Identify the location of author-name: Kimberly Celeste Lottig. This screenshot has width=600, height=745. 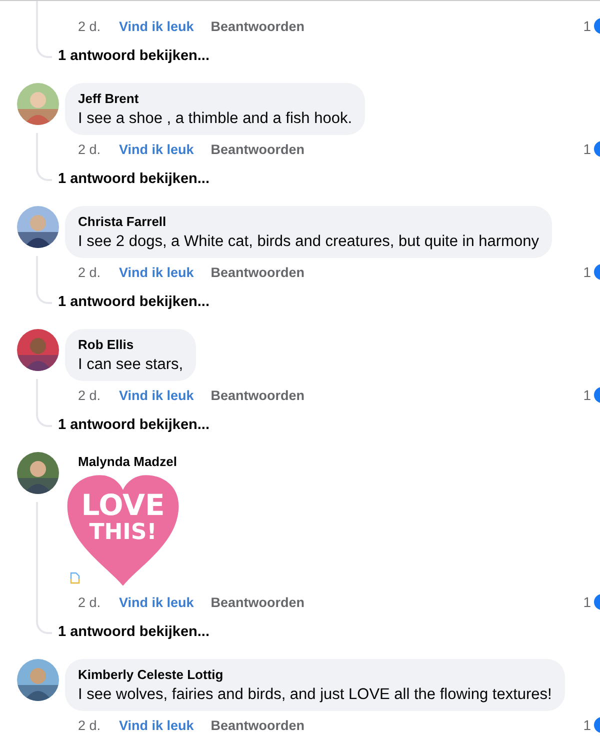
(315, 674).